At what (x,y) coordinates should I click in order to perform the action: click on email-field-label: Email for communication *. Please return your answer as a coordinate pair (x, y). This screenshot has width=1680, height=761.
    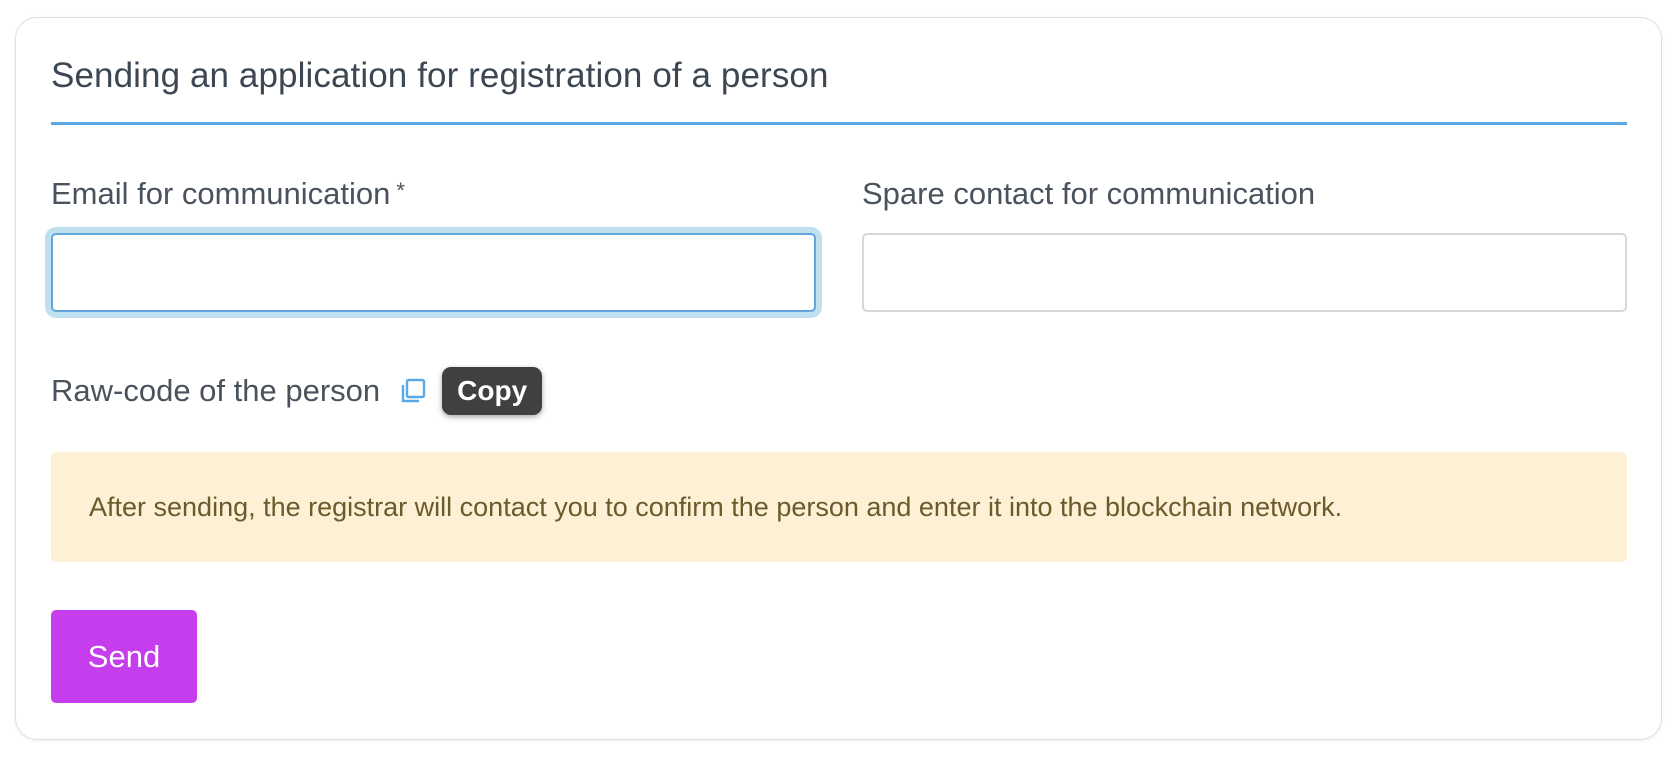
    Looking at the image, I should click on (228, 194).